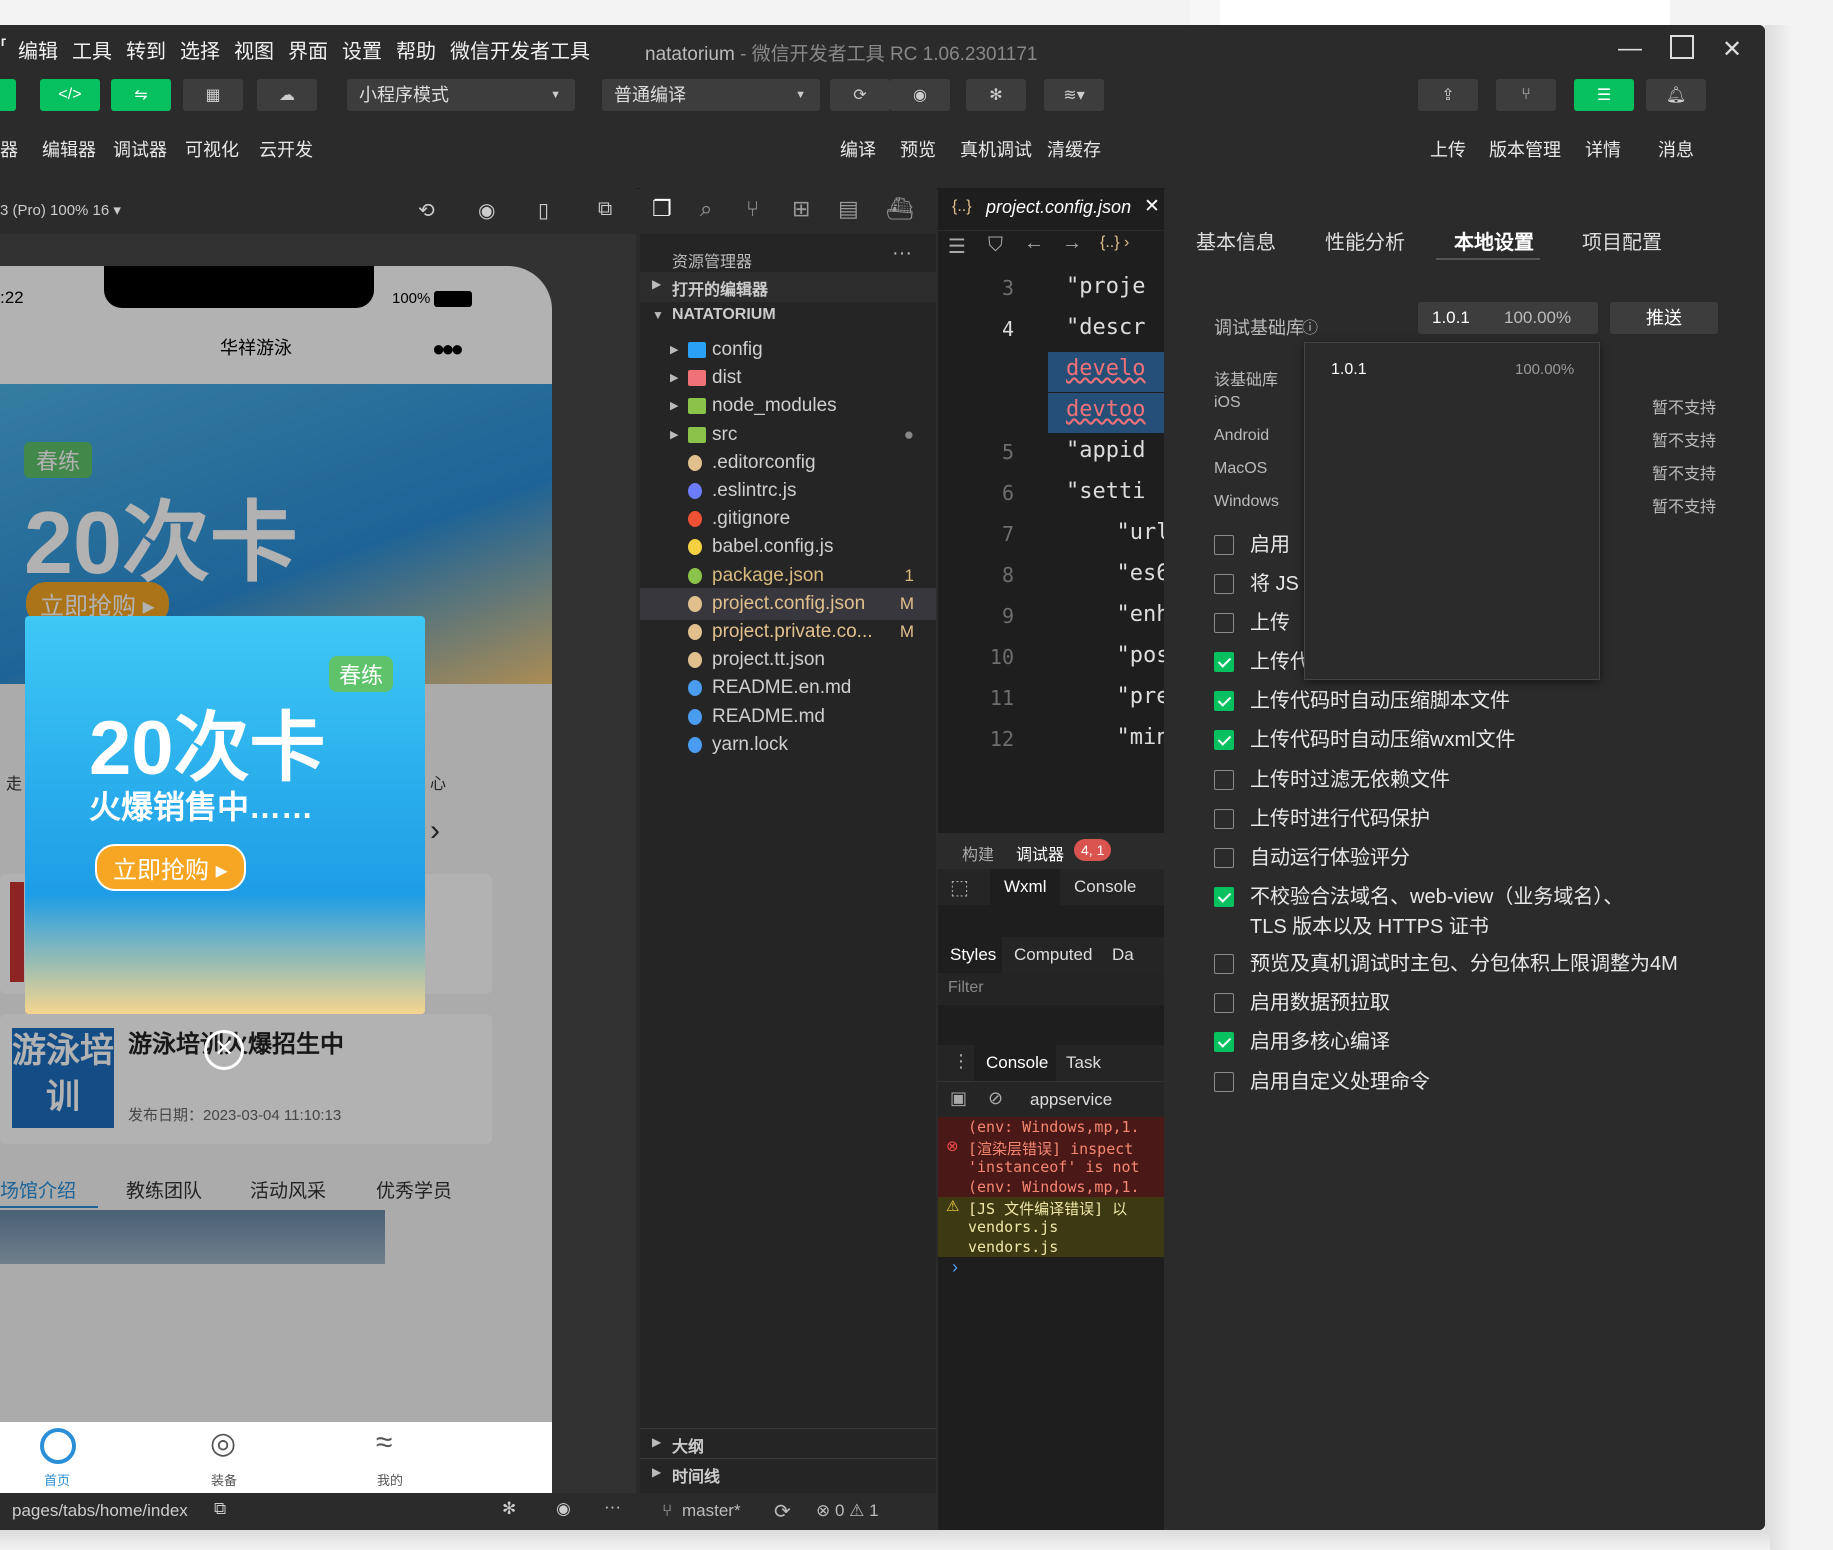 The image size is (1833, 1550). Describe the element at coordinates (308, 49) in the screenshot. I see `menu-item: 界面` at that location.